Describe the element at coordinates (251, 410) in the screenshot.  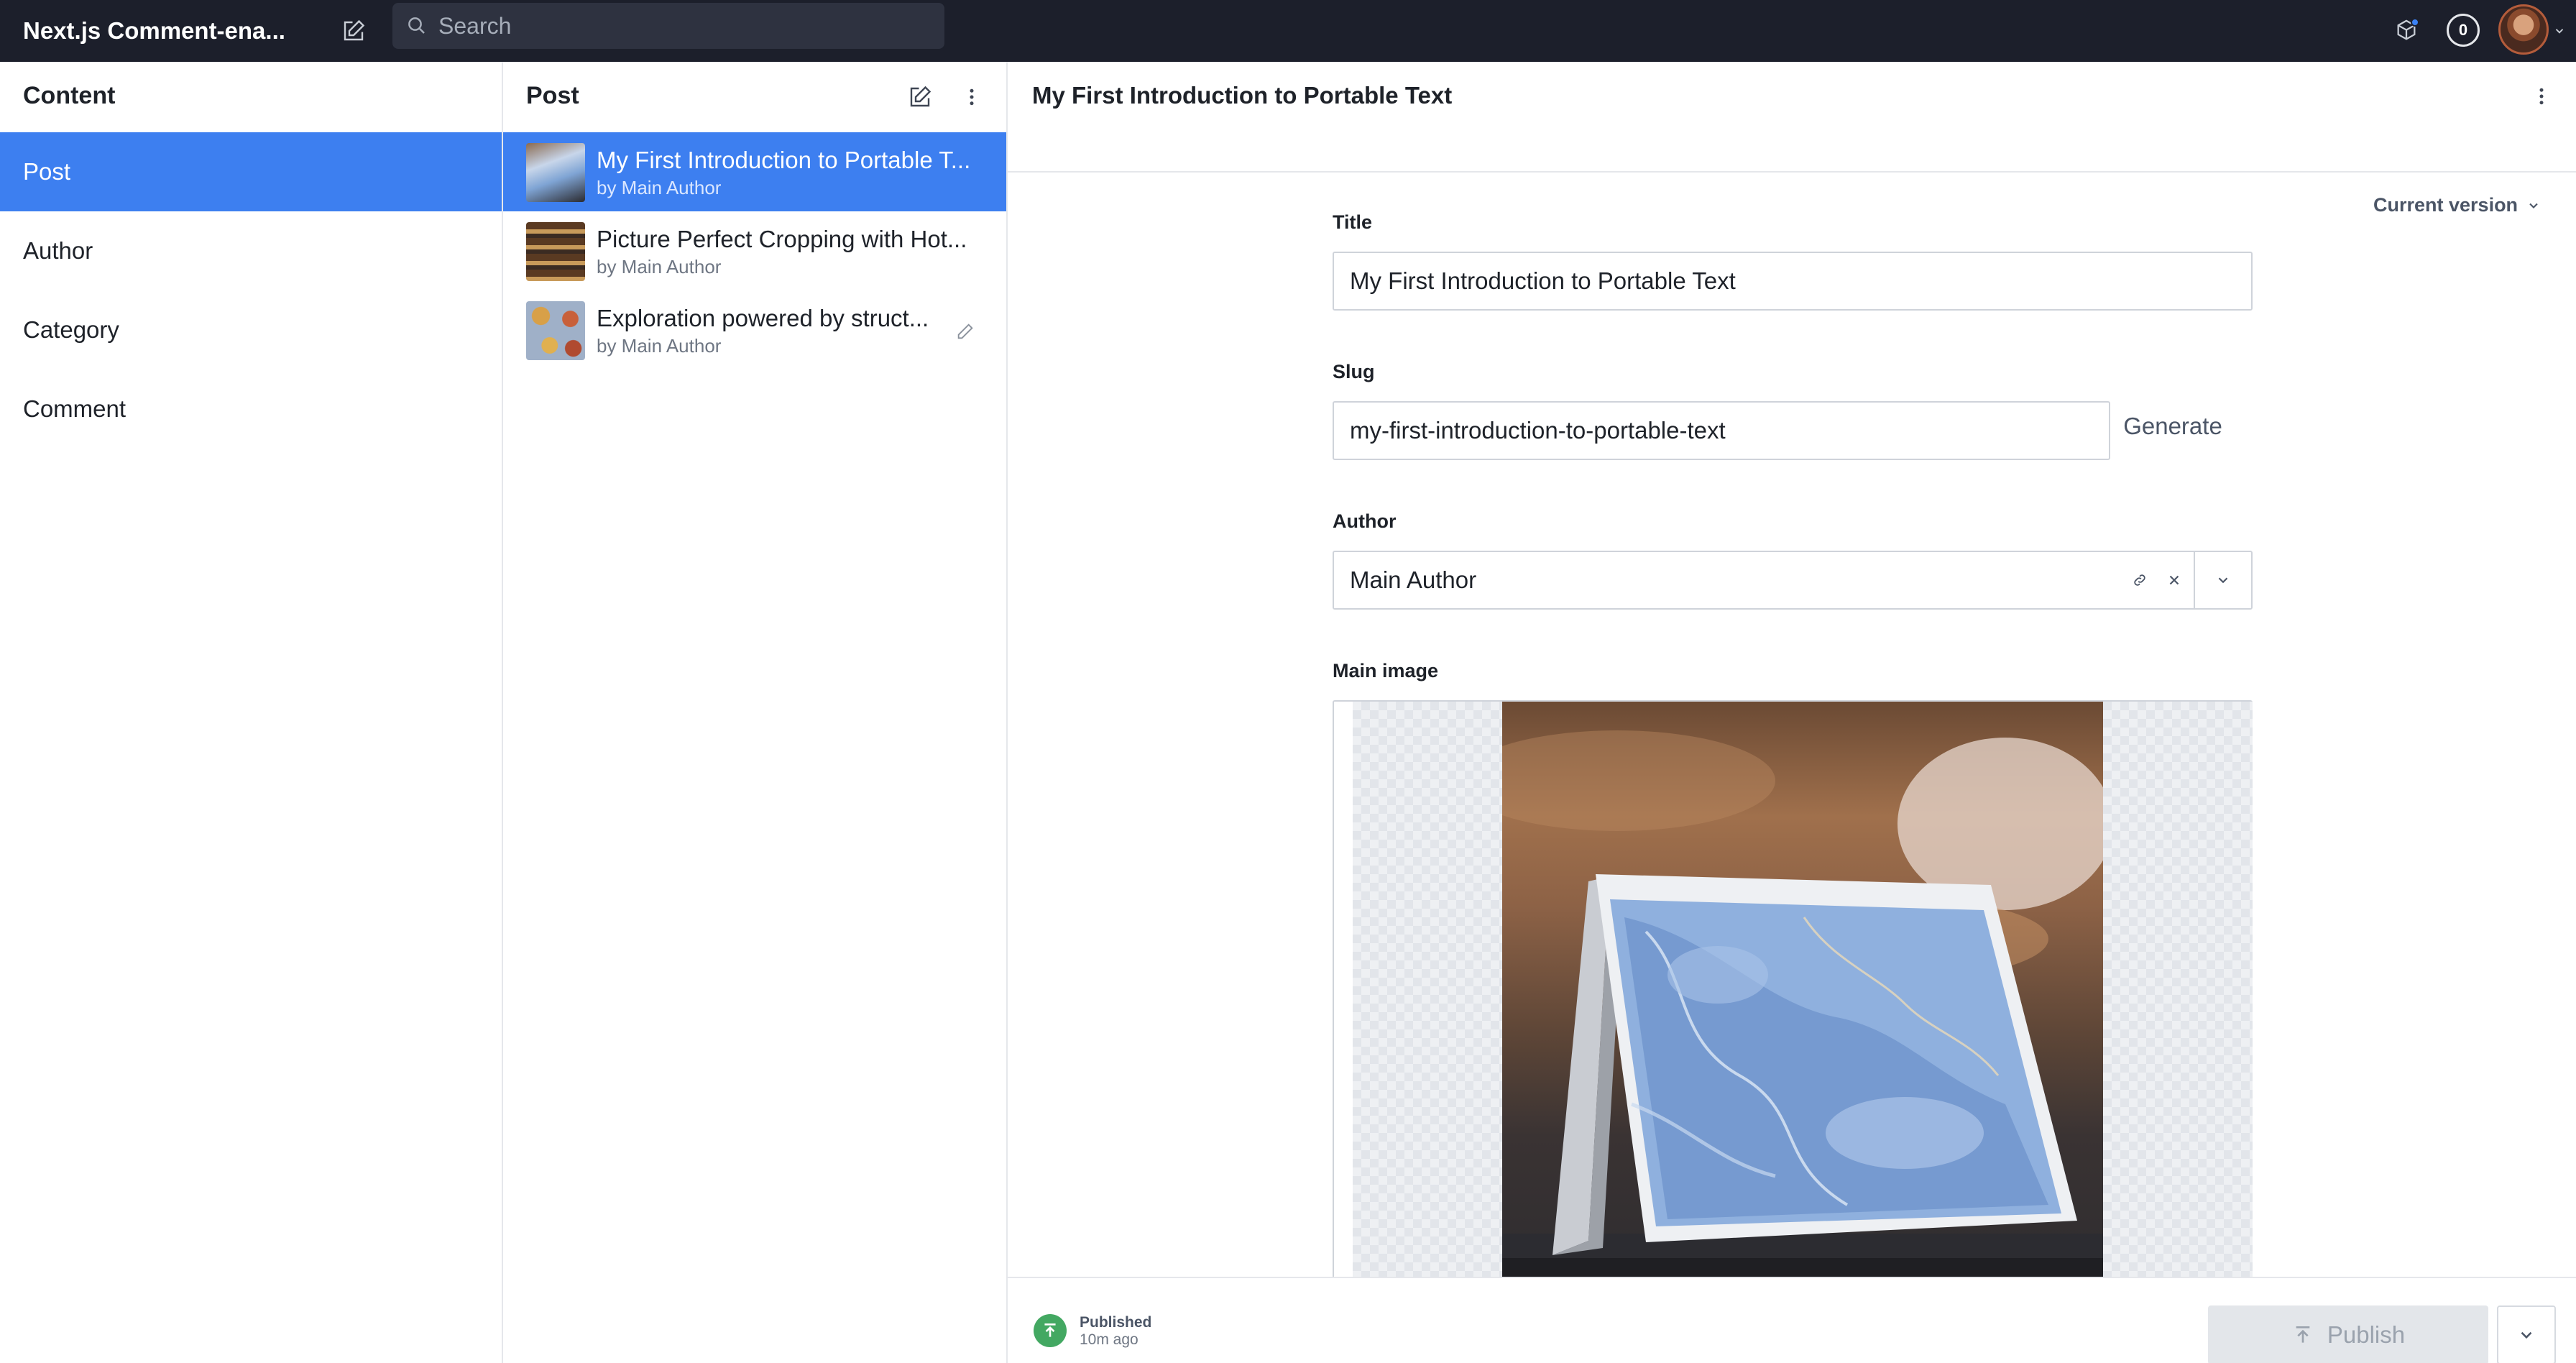
I see `nav-item-comment: Comment` at that location.